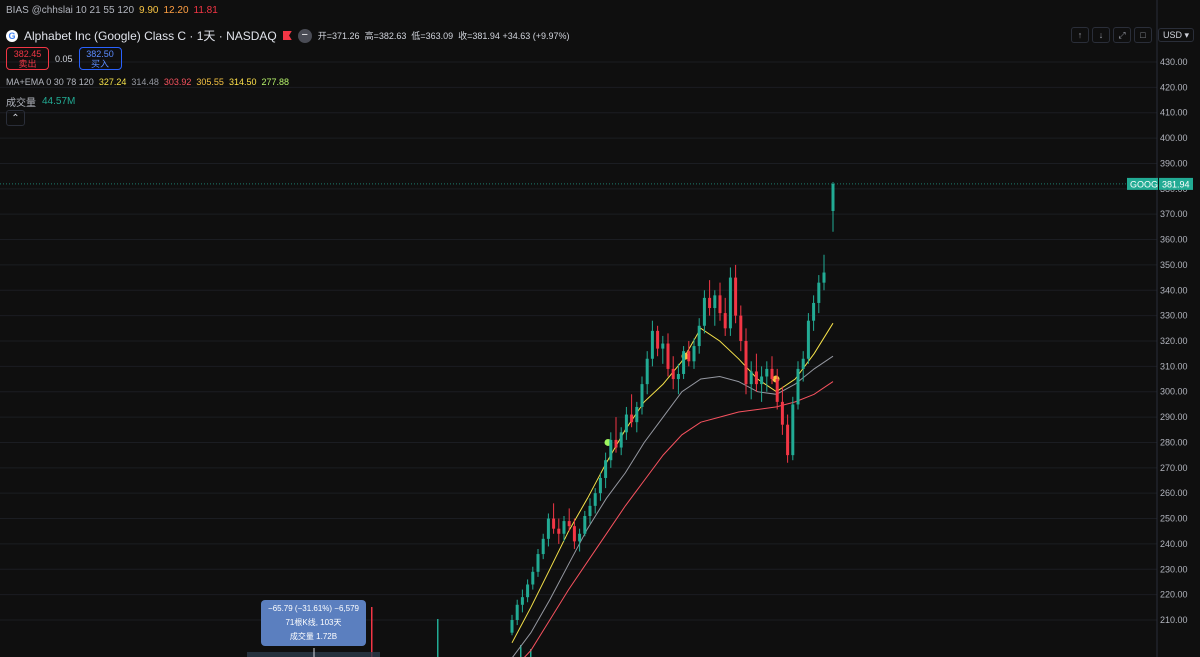 This screenshot has width=1200, height=657. Describe the element at coordinates (313, 608) in the screenshot. I see `measure-change: −65.79 (−31.61%) −6,579` at that location.